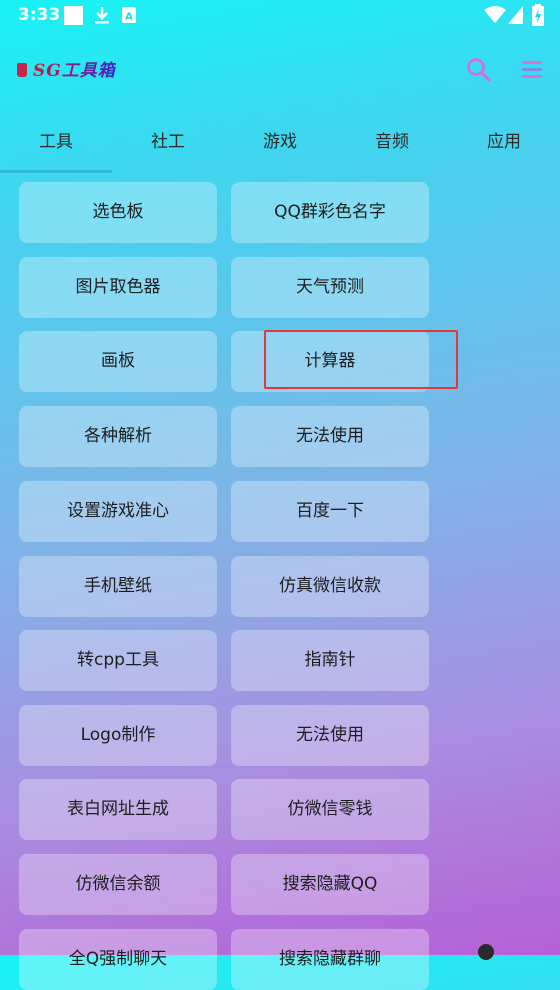 The image size is (560, 990). Describe the element at coordinates (118, 511) in the screenshot. I see `tool-game-crosshair-button: 设置游戏准心` at that location.